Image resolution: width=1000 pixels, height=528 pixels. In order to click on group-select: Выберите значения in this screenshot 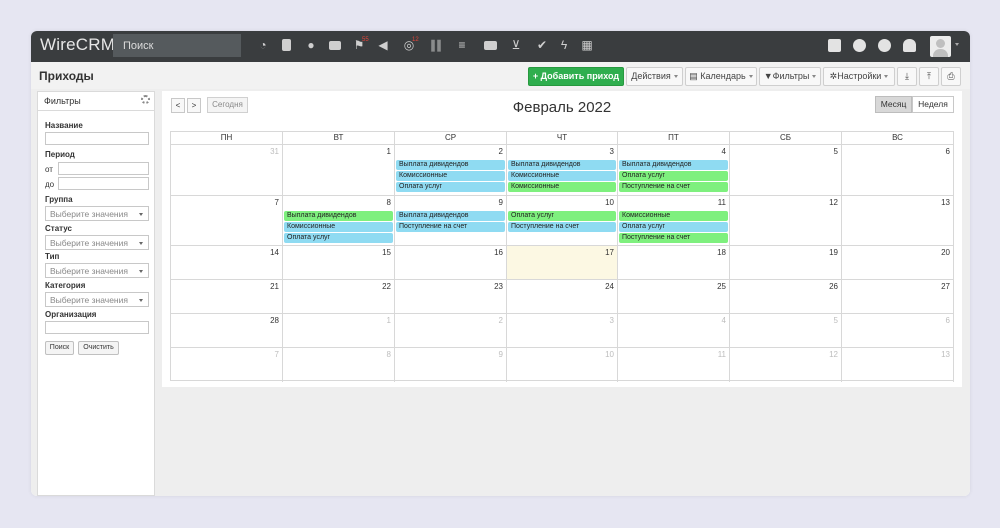, I will do `click(97, 213)`.